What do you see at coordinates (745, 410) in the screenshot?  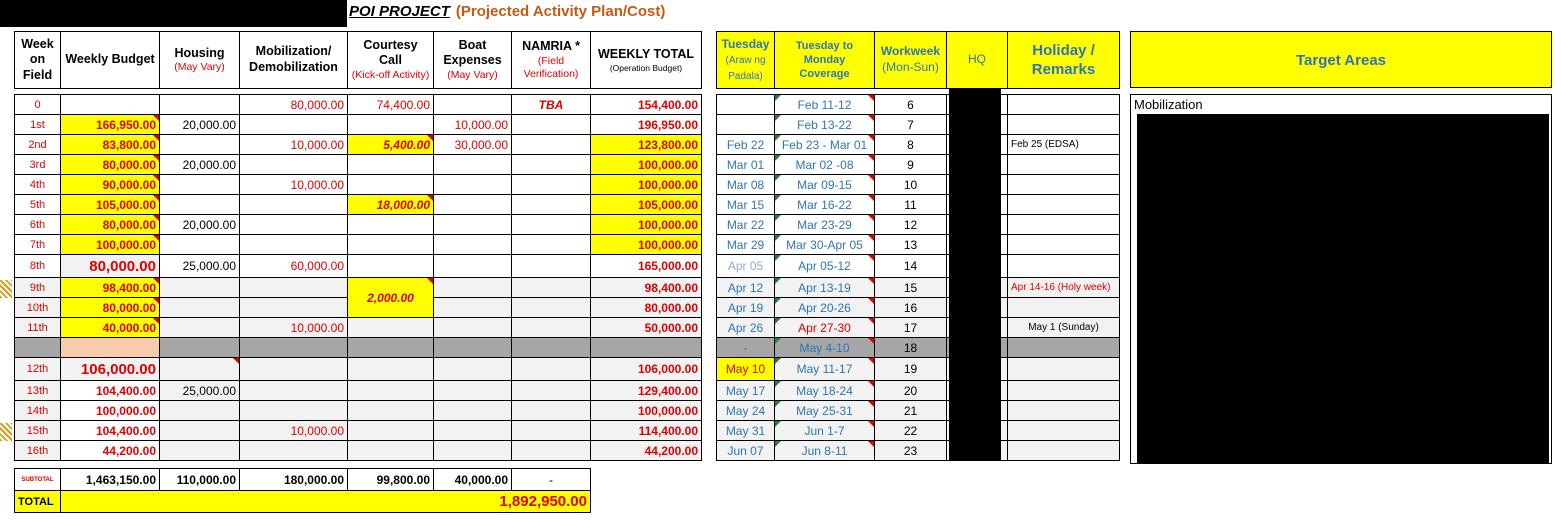 I see `tuesday-cell: May 24` at bounding box center [745, 410].